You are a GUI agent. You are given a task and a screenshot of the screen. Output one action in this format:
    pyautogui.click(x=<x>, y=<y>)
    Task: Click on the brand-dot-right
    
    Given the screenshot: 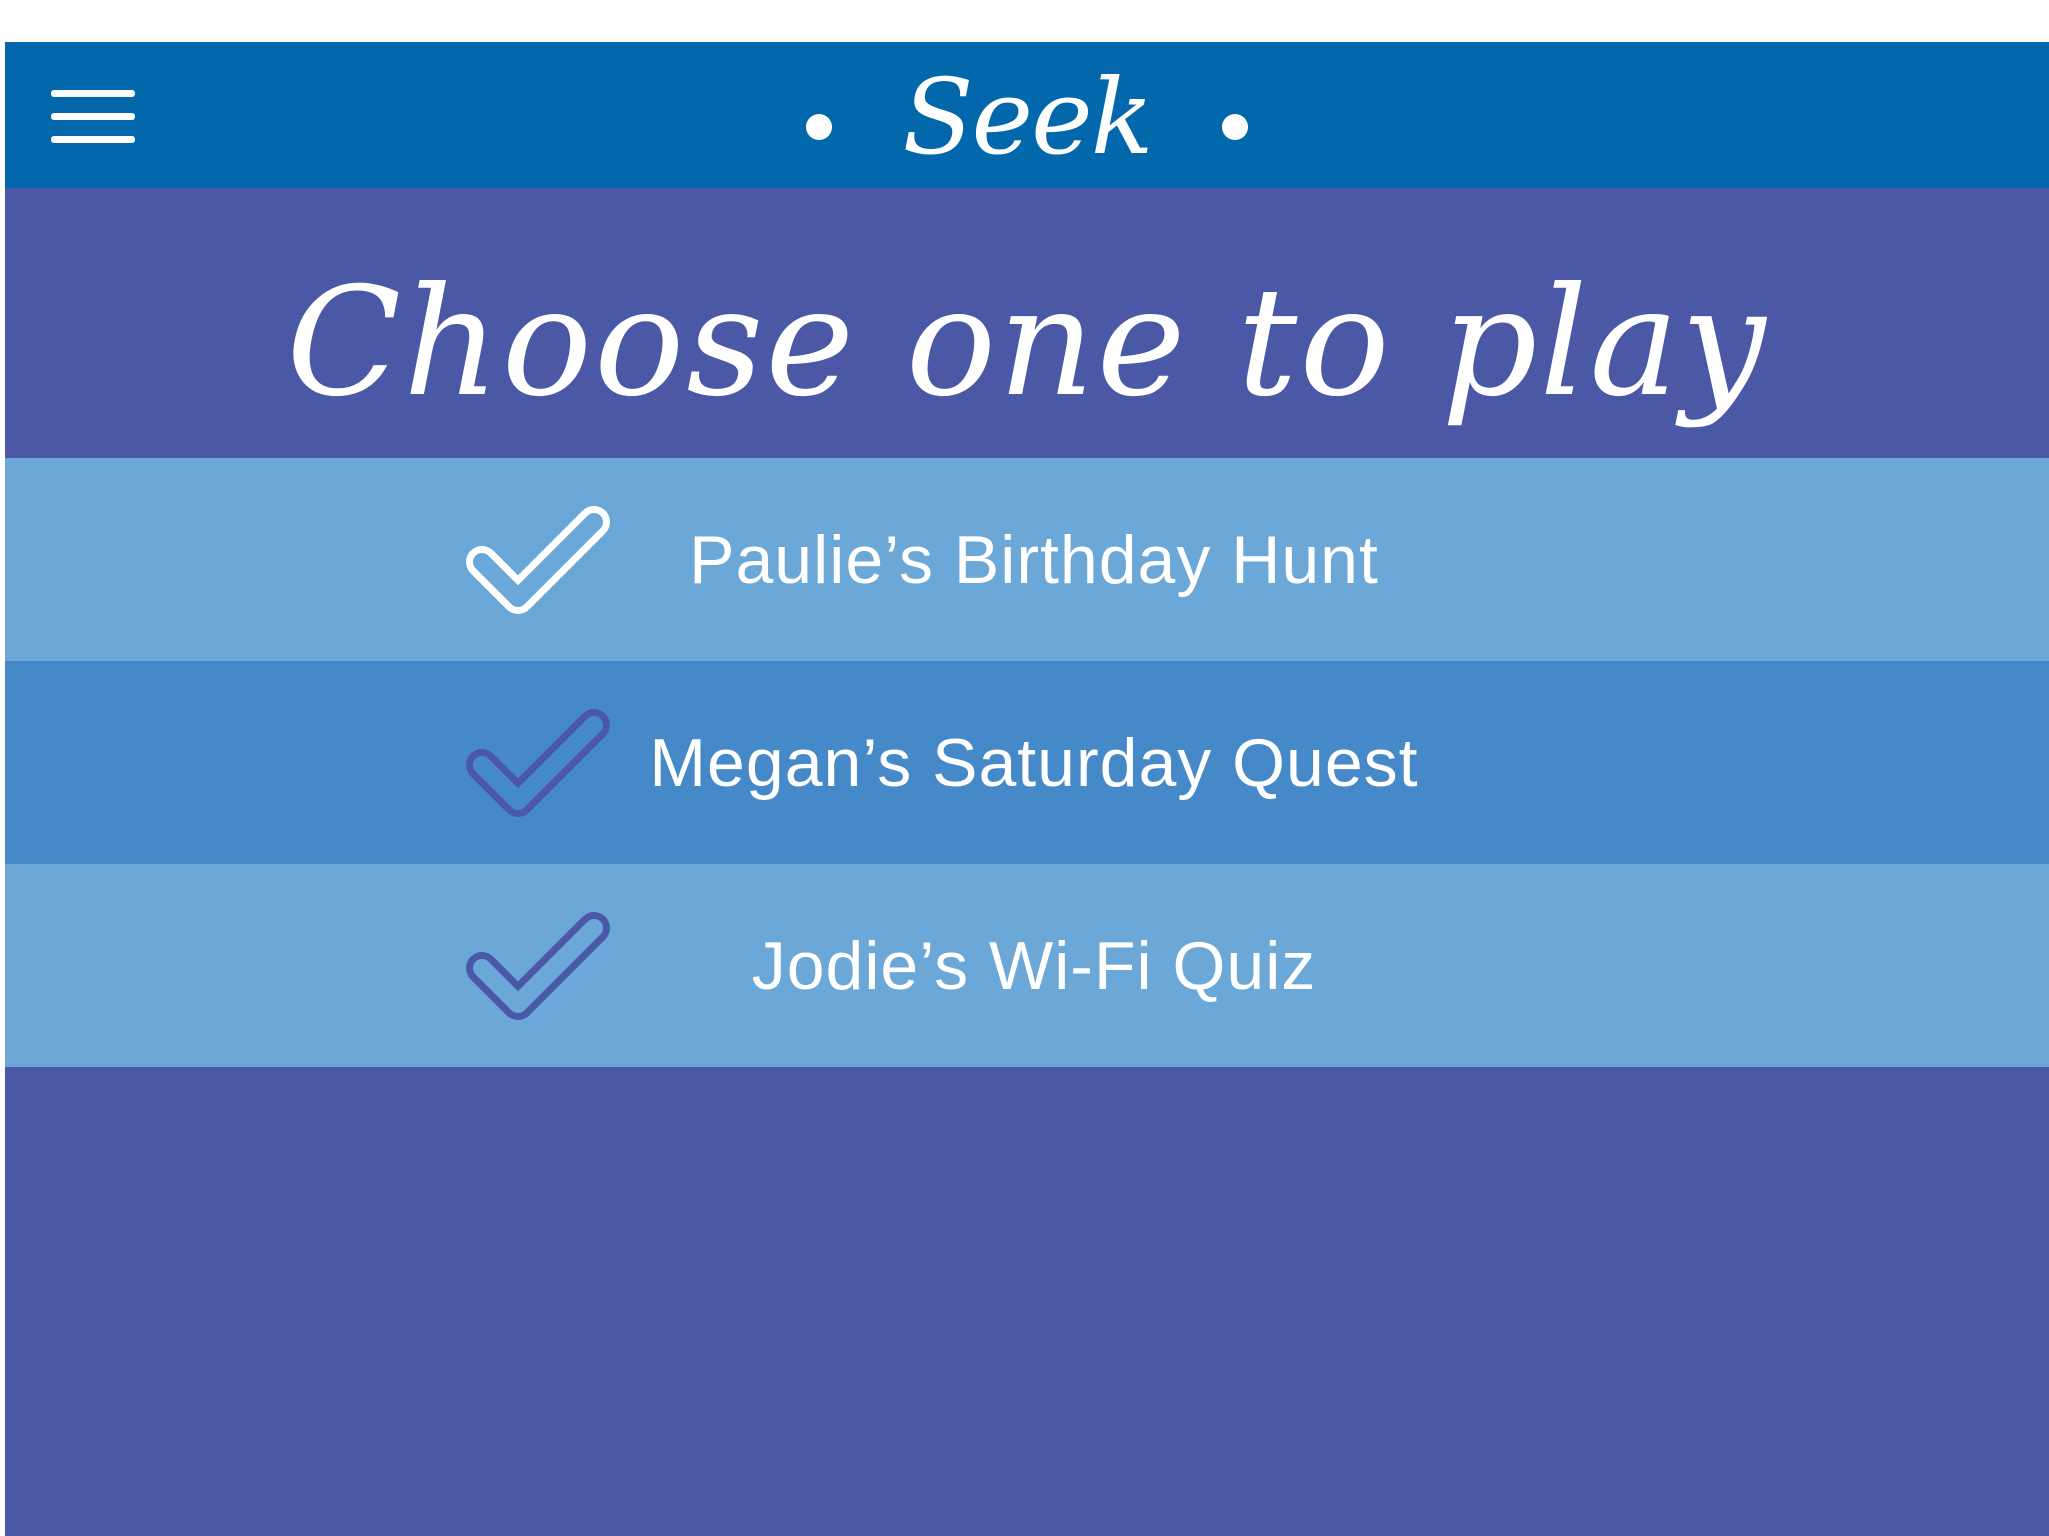 What is the action you would take?
    pyautogui.click(x=1234, y=127)
    